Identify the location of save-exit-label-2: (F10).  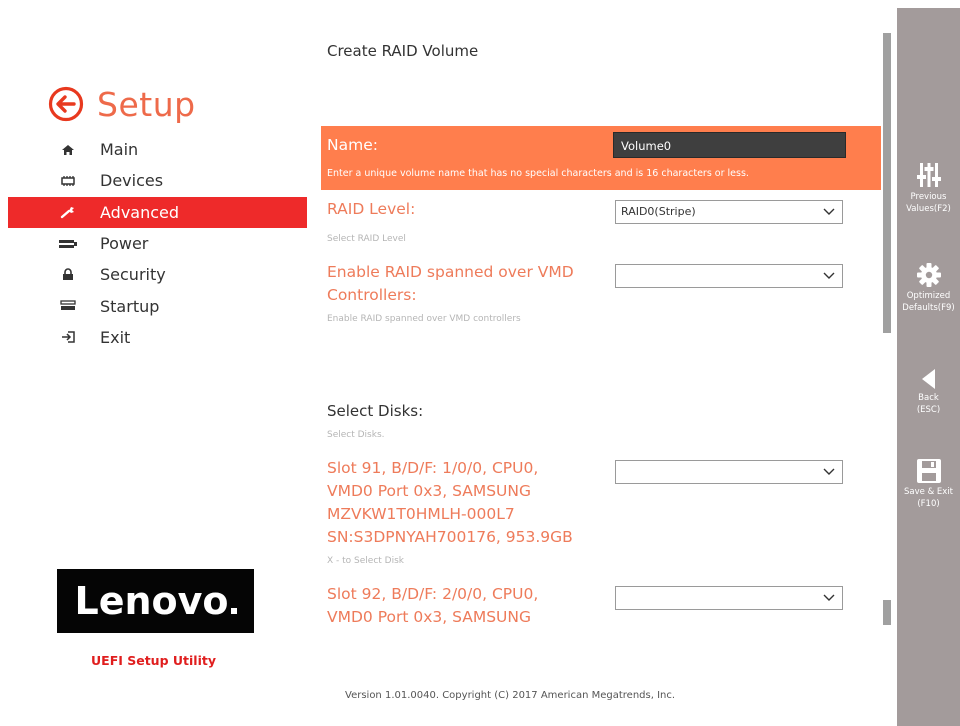
(928, 504).